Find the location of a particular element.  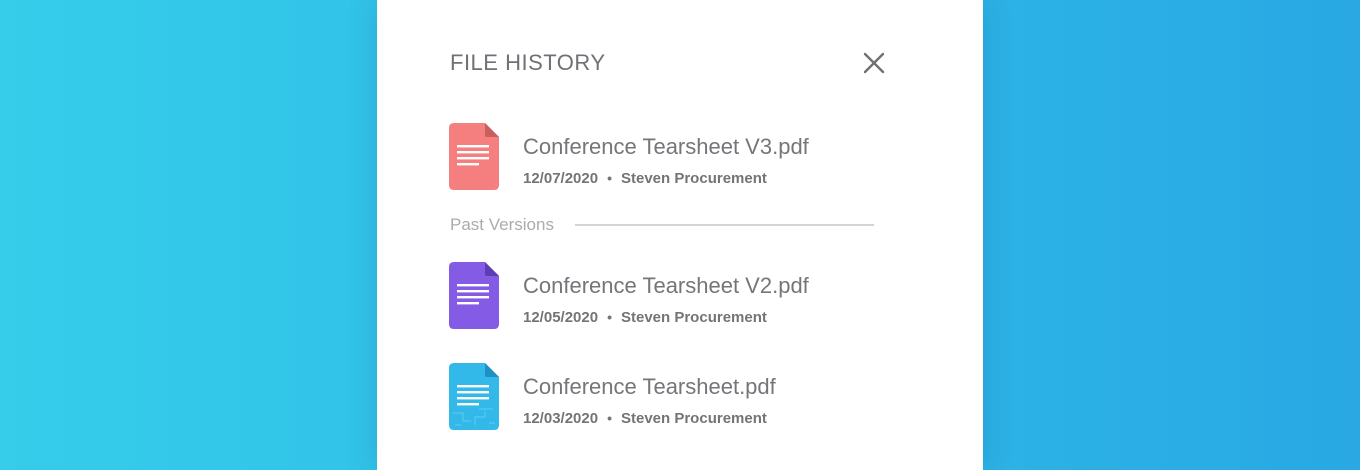

file-meta: 12/05/2020 • Steven Procurement is located at coordinates (645, 317).